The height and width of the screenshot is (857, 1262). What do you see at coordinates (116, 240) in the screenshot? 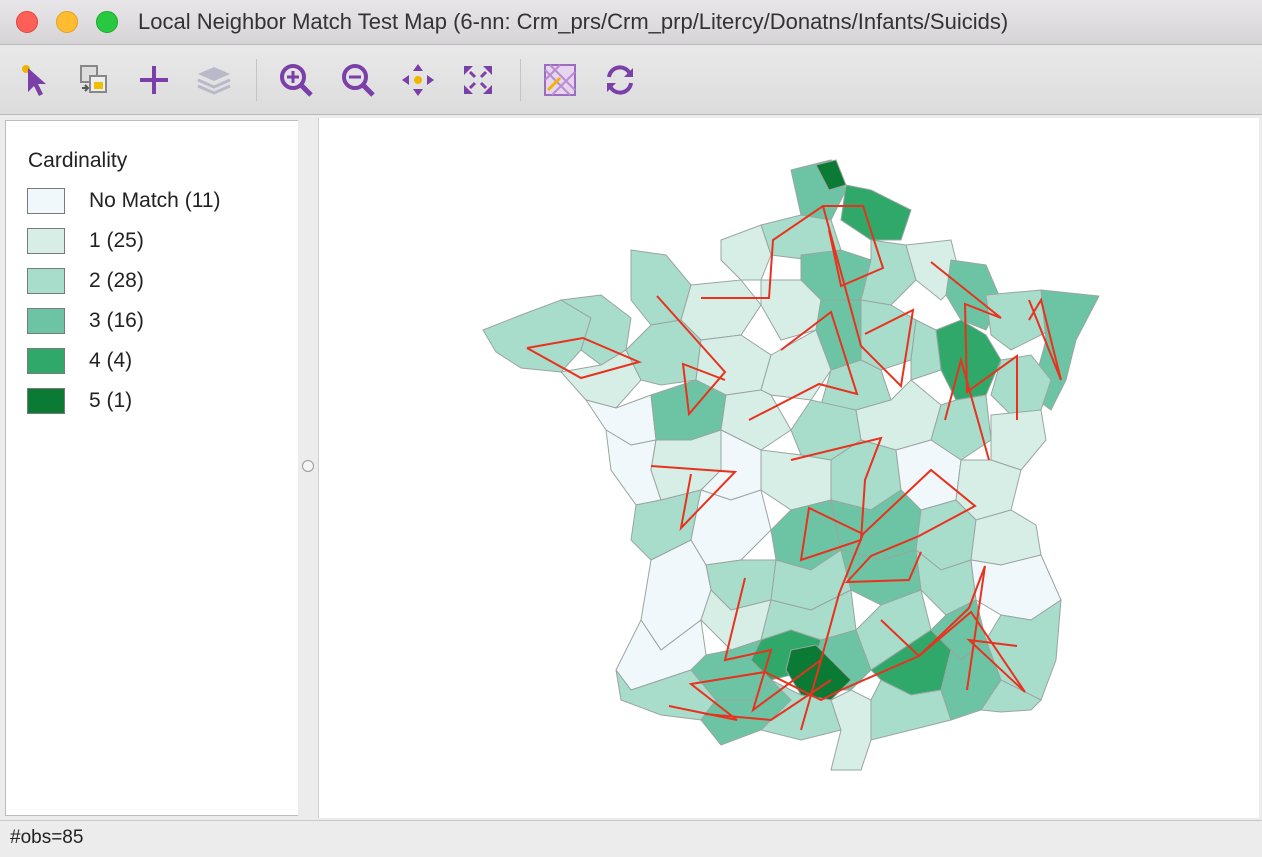
I see `legend-label: 1 (25)` at bounding box center [116, 240].